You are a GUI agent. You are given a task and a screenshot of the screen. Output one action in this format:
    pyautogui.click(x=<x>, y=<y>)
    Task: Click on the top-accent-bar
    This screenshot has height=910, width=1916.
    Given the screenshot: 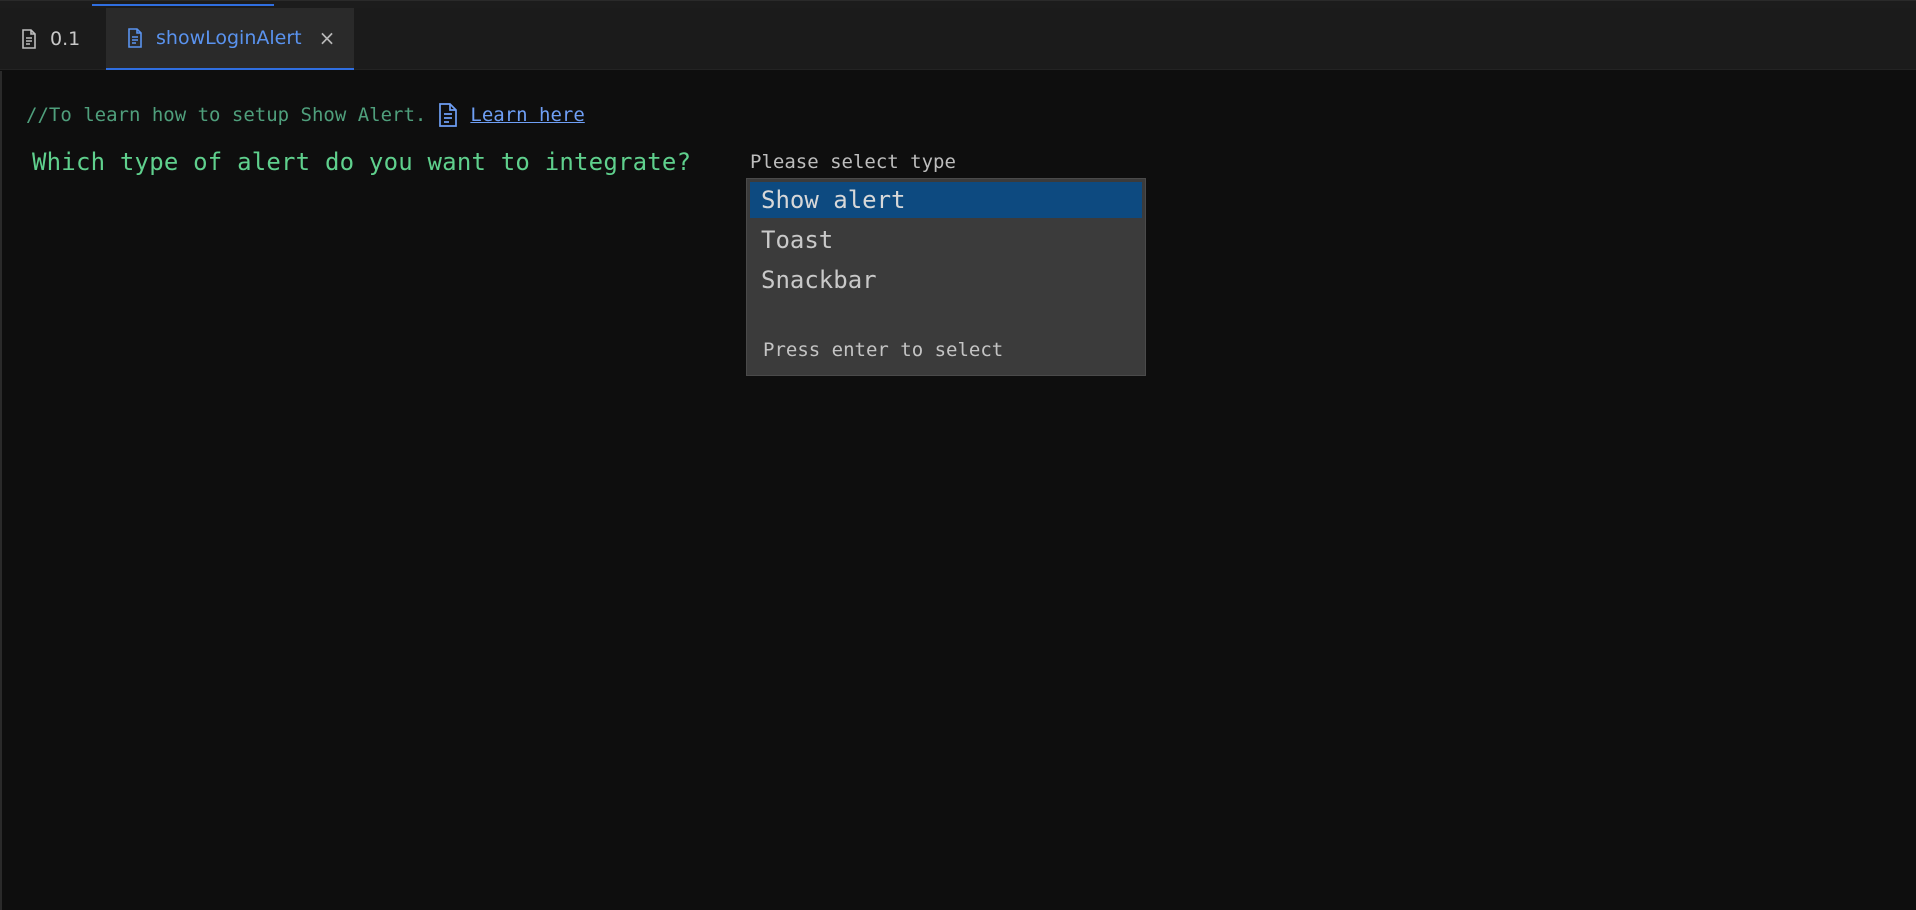 What is the action you would take?
    pyautogui.click(x=183, y=5)
    